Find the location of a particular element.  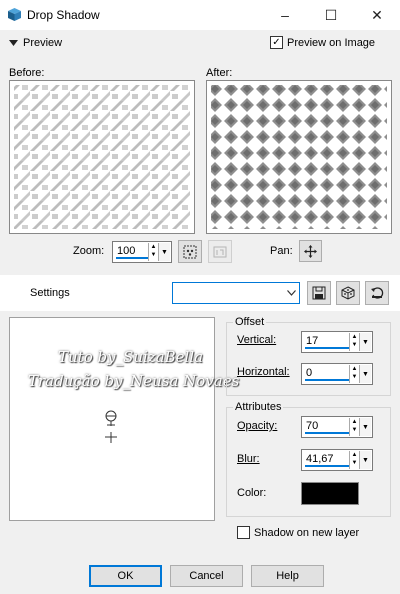

cancel-button-label: Cancel is located at coordinates (206, 576).